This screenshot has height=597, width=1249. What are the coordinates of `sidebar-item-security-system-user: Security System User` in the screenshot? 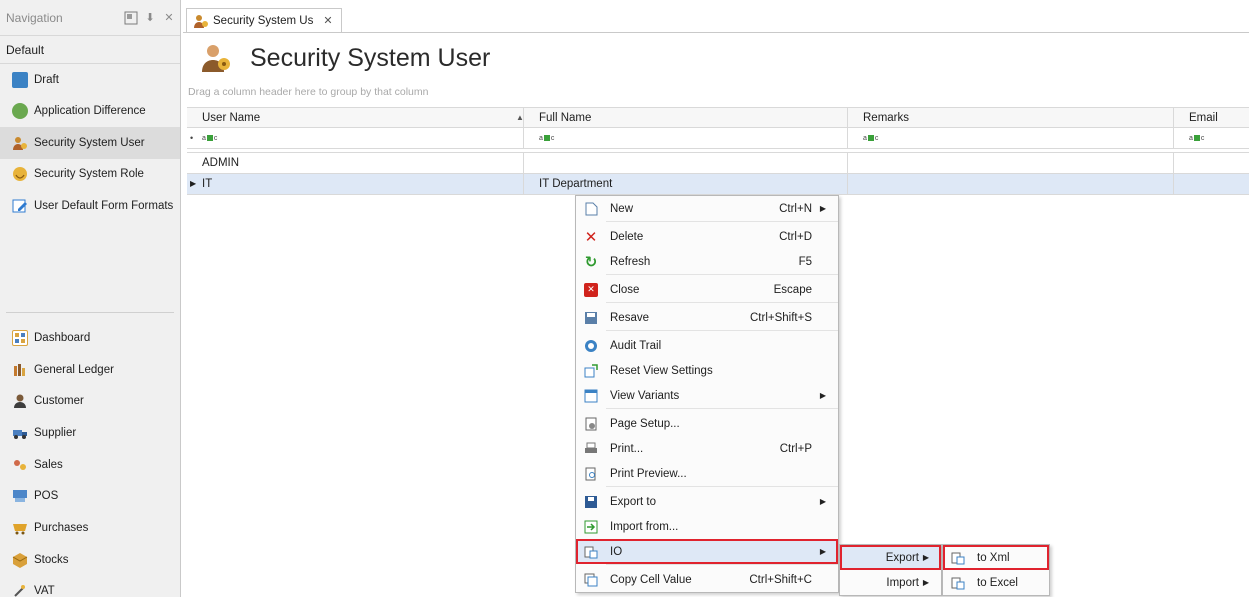 It's located at (90, 143).